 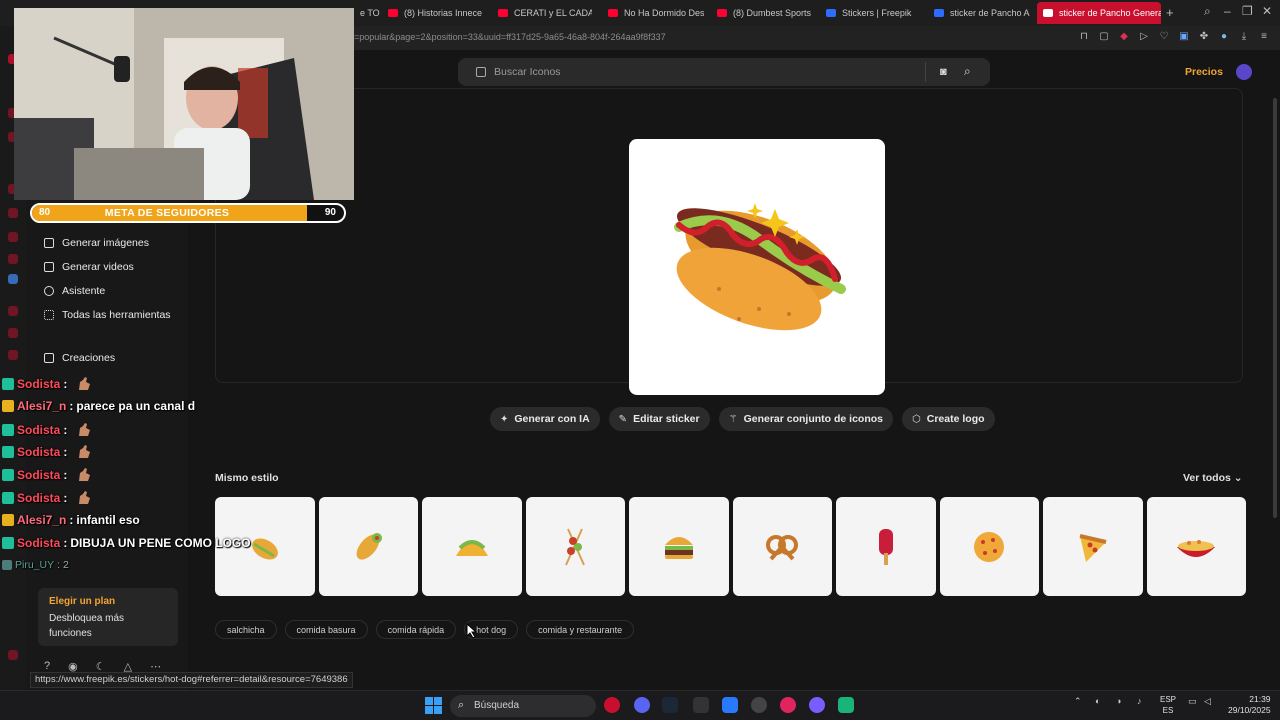 I want to click on sidebar-item-all-tools: Todas las herramientas, so click(x=107, y=315).